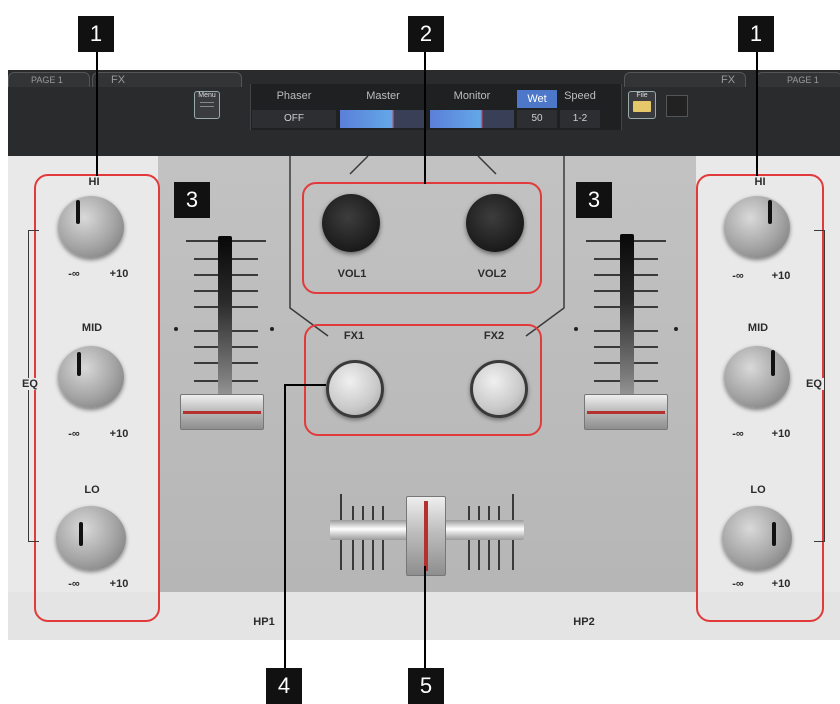 The image size is (840, 704). Describe the element at coordinates (499, 389) in the screenshot. I see `fx2-knob` at that location.